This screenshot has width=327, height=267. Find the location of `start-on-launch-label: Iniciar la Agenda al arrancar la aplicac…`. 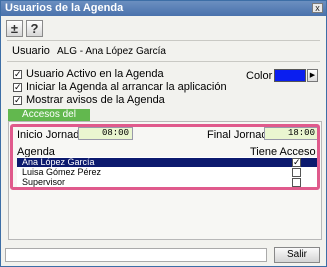

start-on-launch-label: Iniciar la Agenda al arrancar la aplicac… is located at coordinates (126, 87).